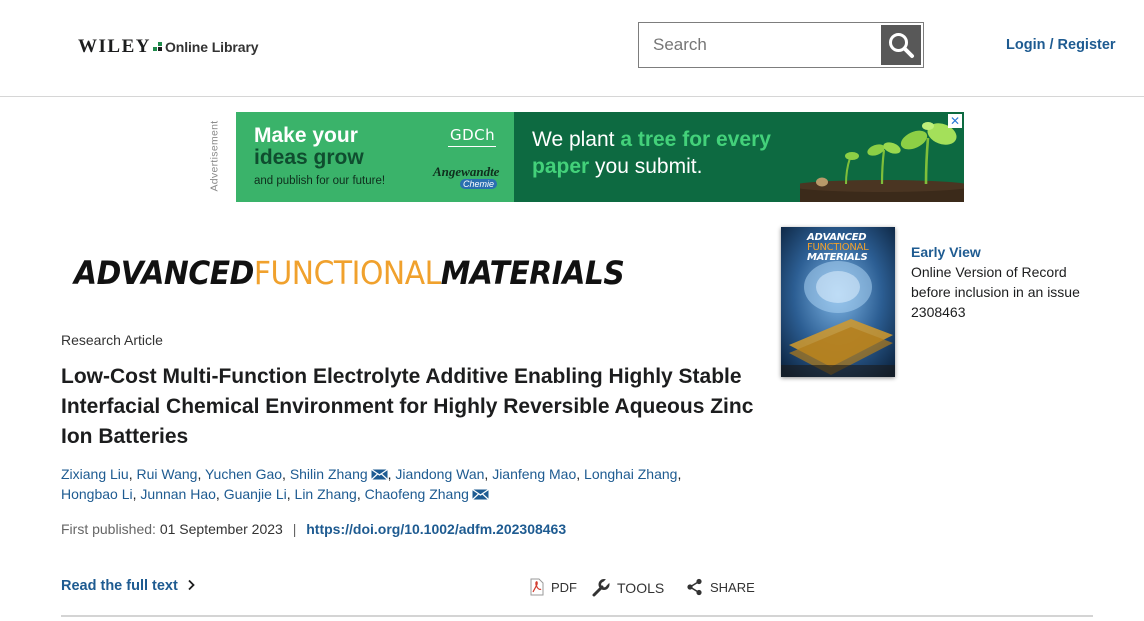 The height and width of the screenshot is (621, 1144). I want to click on tools-button: TOOLS, so click(627, 588).